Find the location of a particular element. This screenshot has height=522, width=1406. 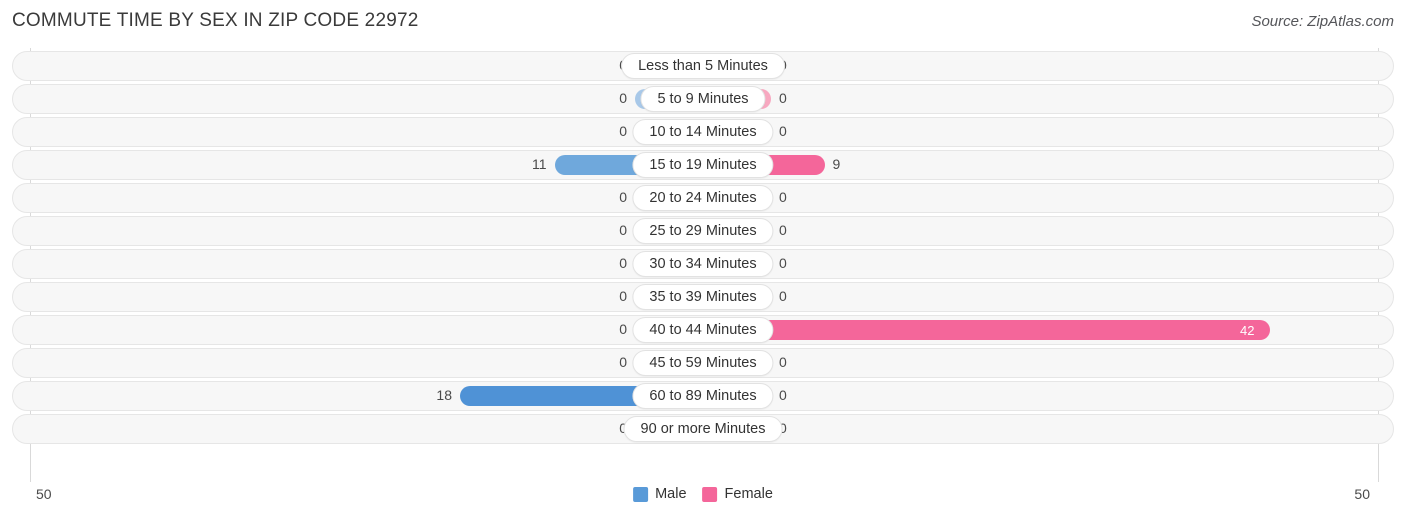

chart-footer: 50 Male Female 50 is located at coordinates (703, 502).